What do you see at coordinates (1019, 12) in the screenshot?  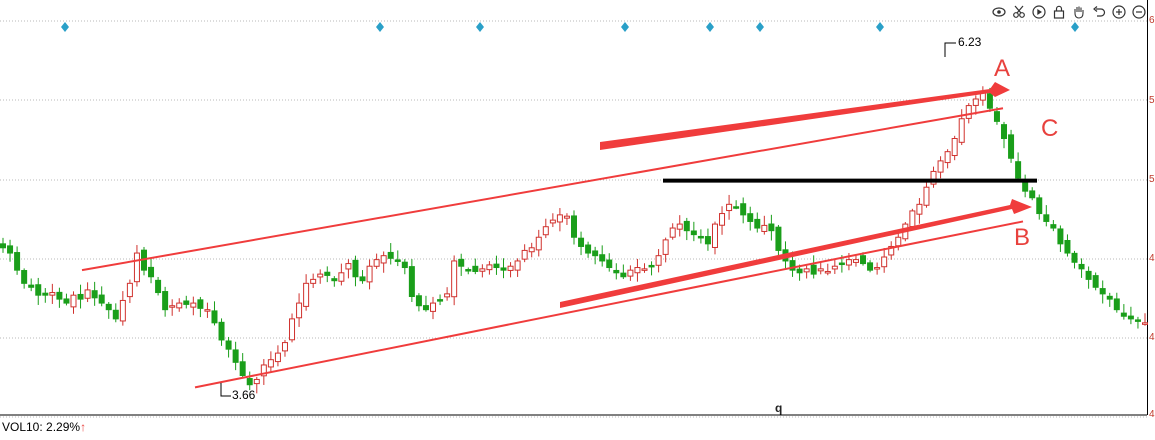 I see `scissors-icon` at bounding box center [1019, 12].